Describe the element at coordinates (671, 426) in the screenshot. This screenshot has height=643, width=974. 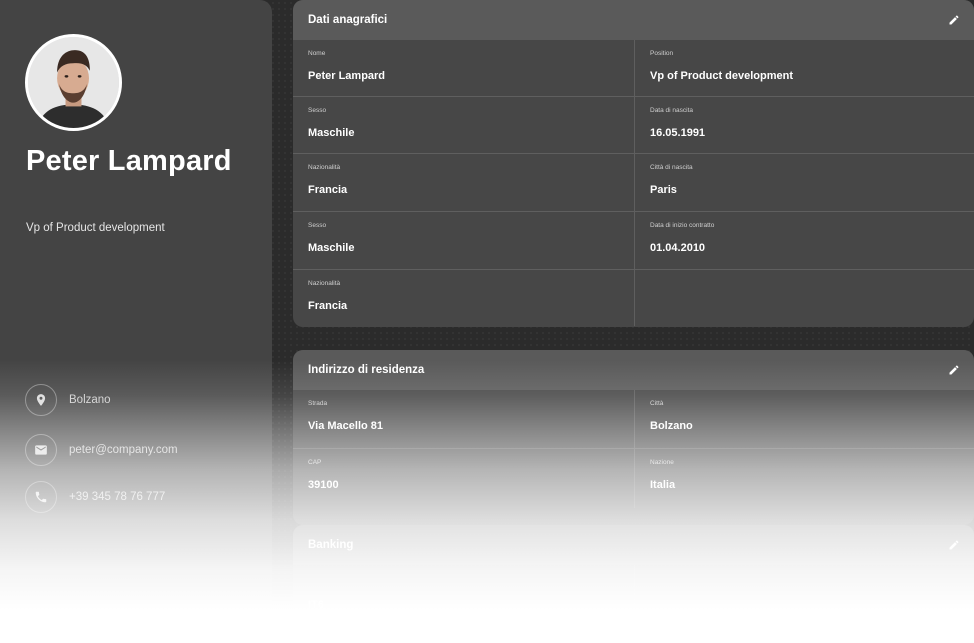
I see `field-value: Bolzano` at that location.